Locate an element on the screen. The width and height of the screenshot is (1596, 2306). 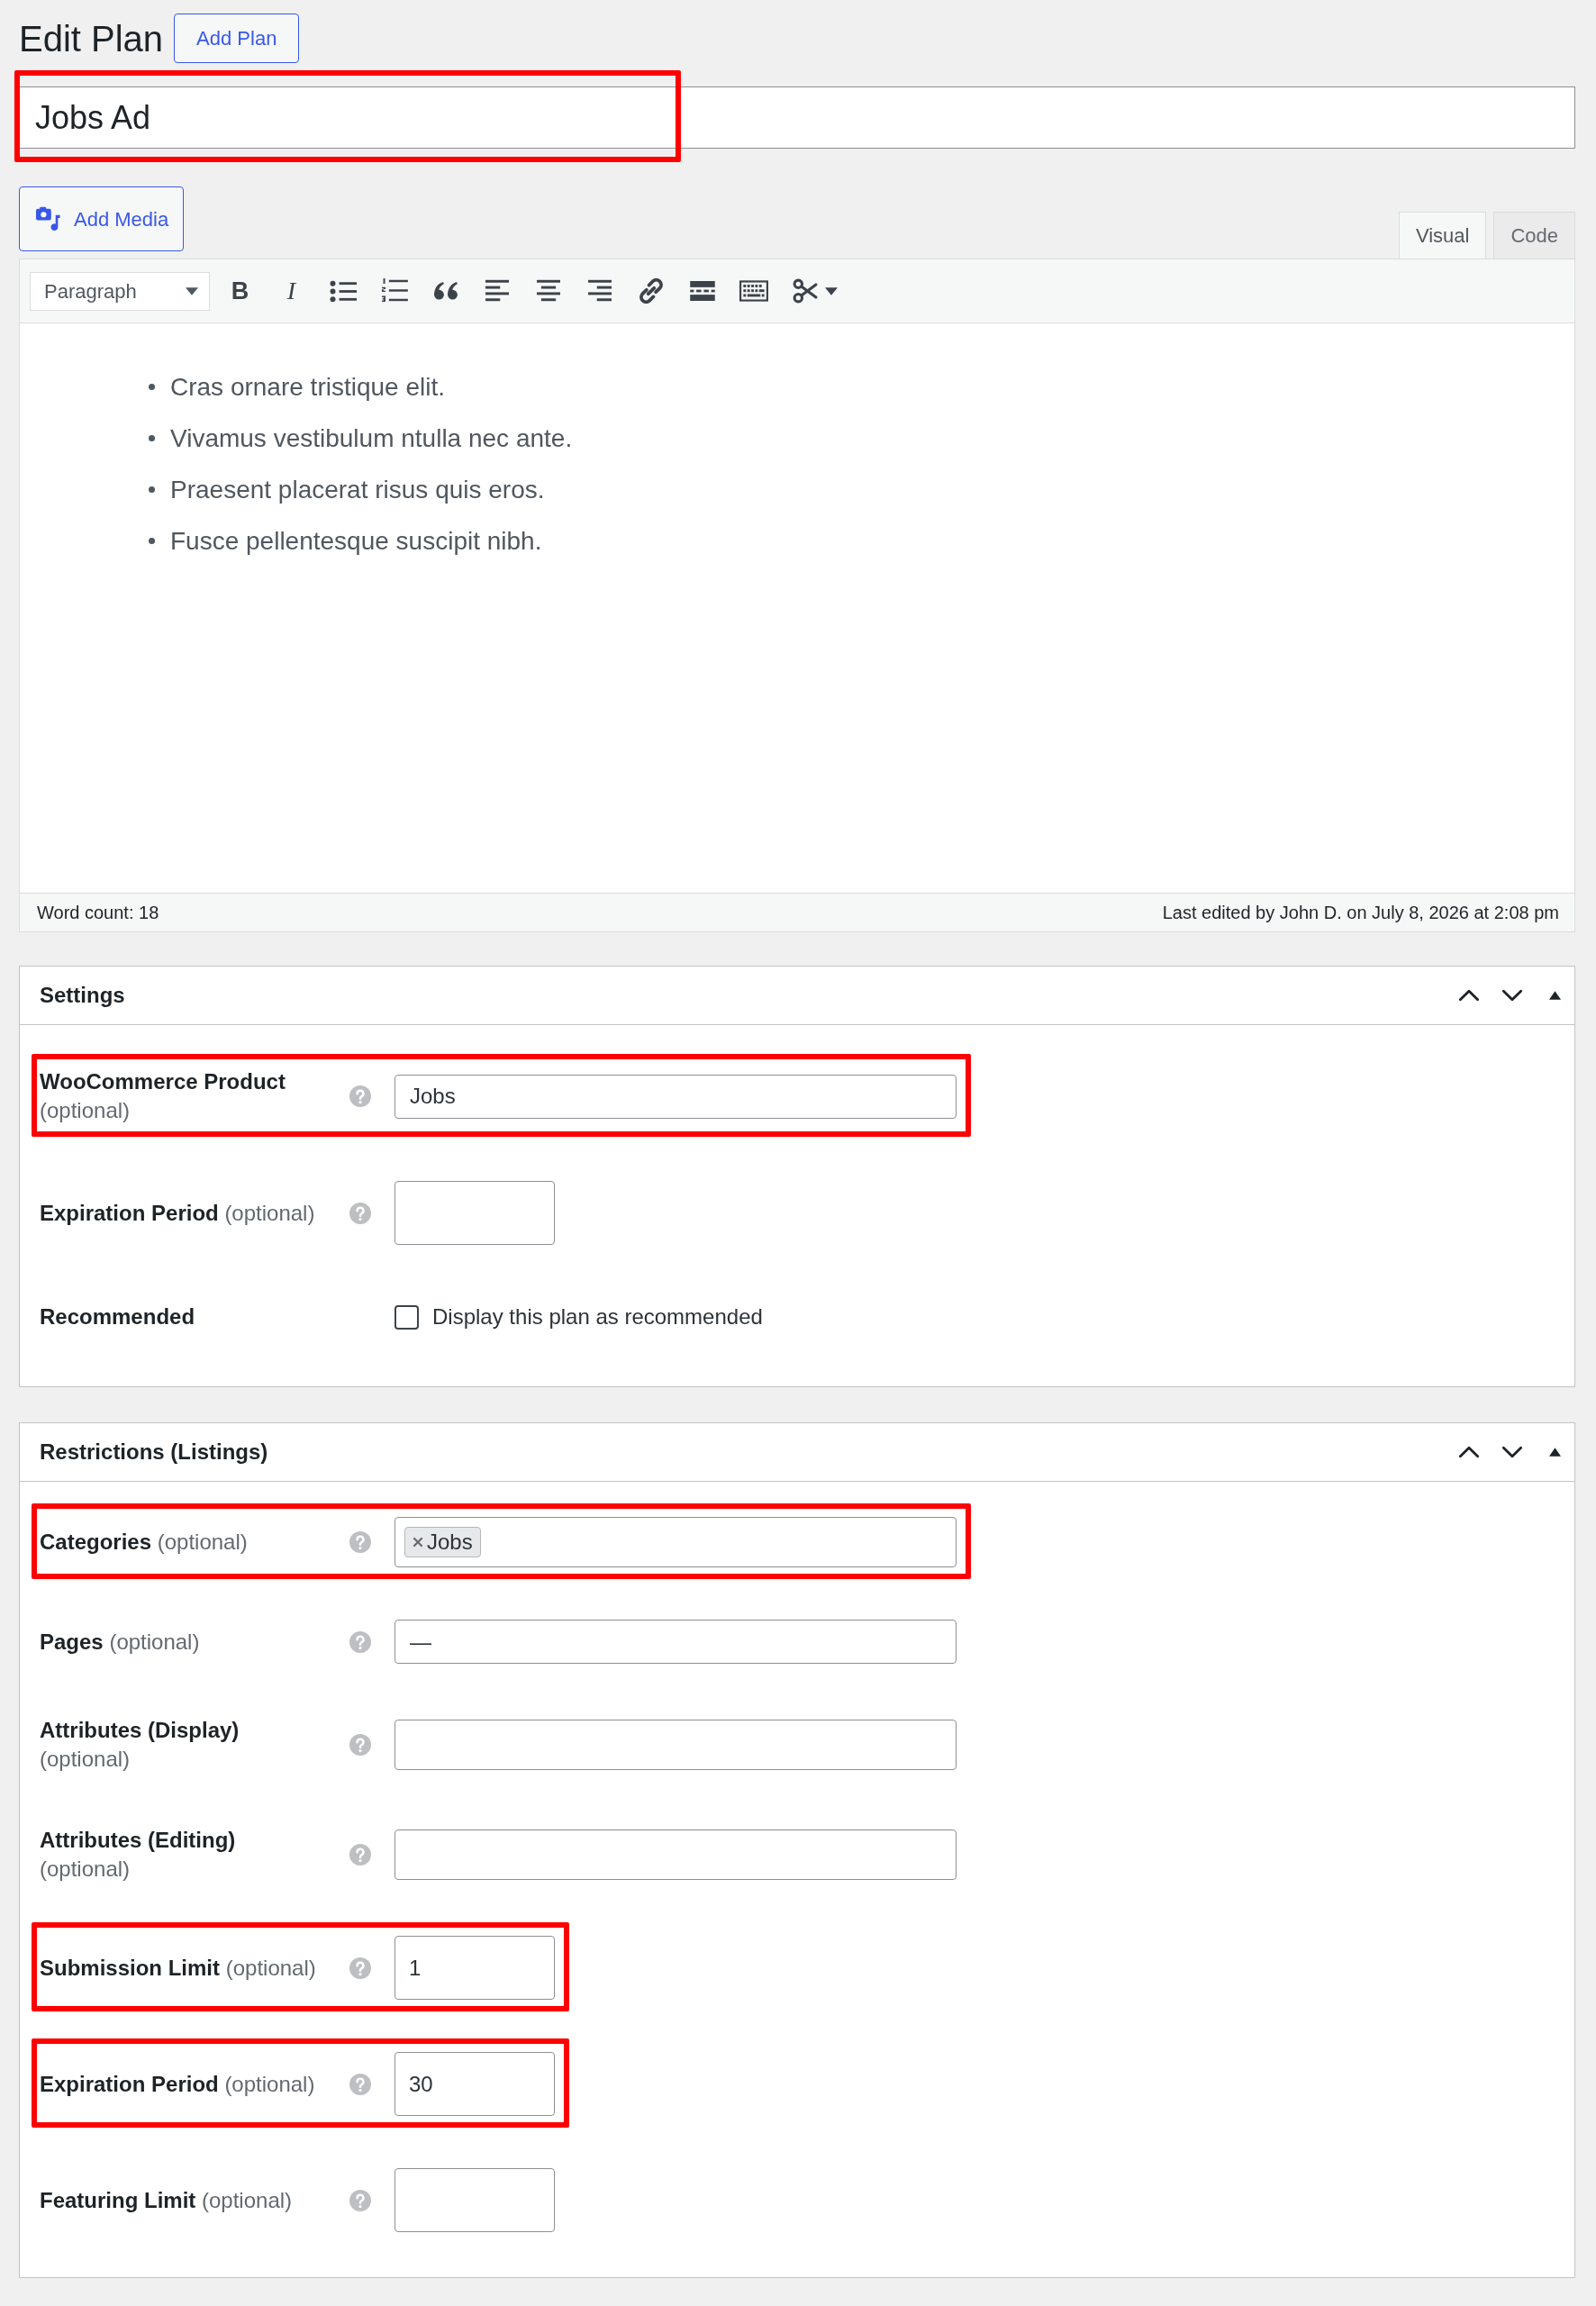
add-media-button: Add Media is located at coordinates (102, 218).